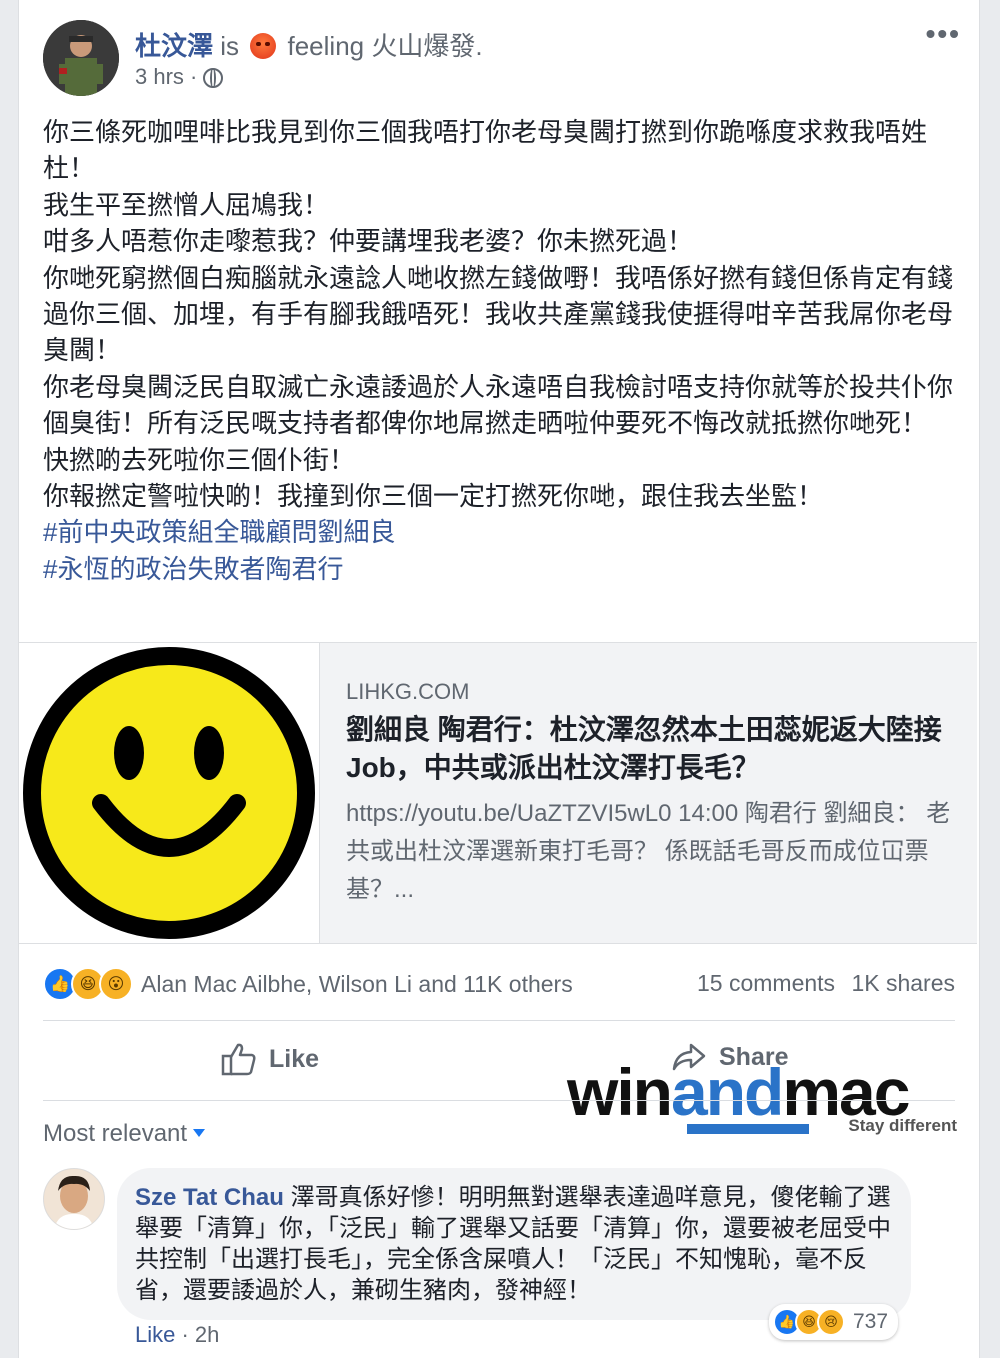 The image size is (1000, 1358). I want to click on feeling-text: feeling 火山爆發., so click(385, 46).